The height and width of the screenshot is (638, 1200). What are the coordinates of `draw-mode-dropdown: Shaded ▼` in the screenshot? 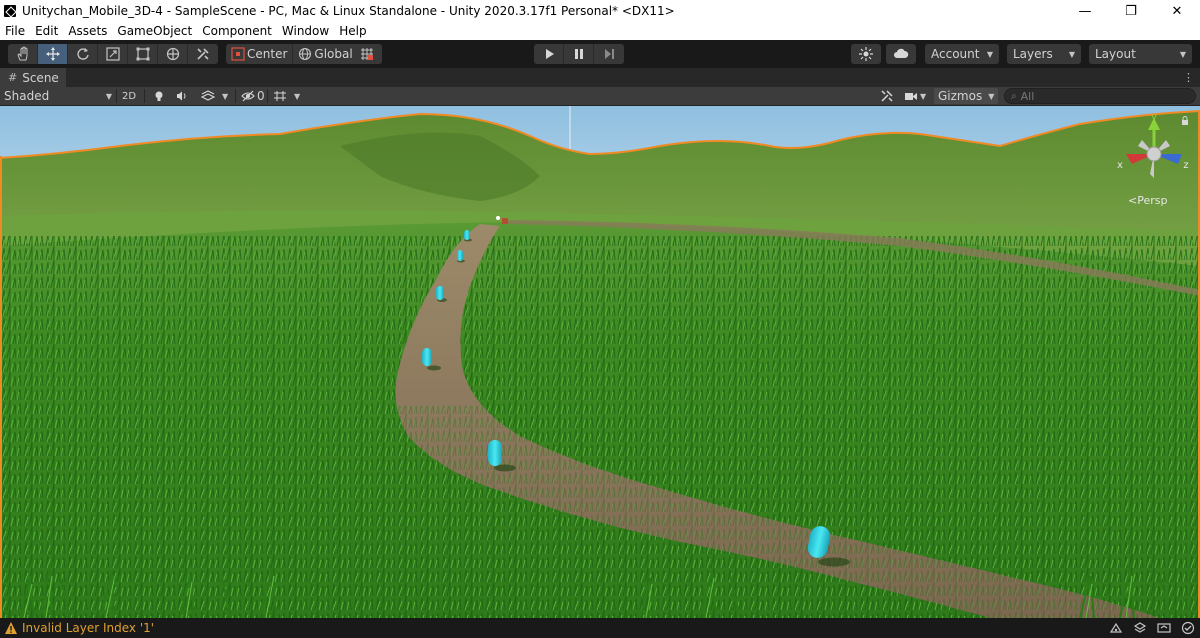 It's located at (58, 96).